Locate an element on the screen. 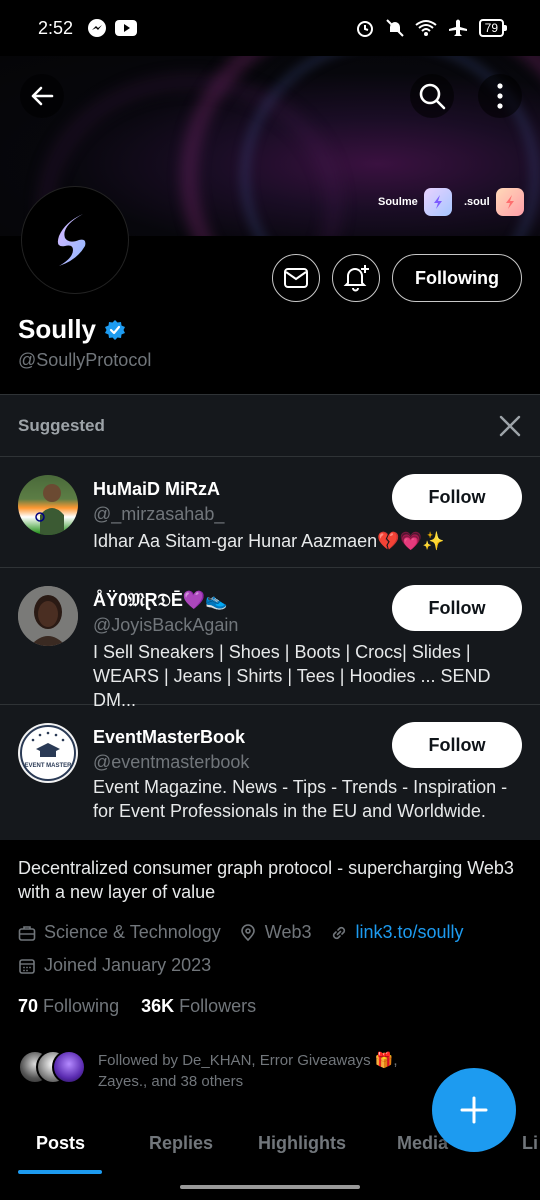  search-icon is located at coordinates (432, 96).